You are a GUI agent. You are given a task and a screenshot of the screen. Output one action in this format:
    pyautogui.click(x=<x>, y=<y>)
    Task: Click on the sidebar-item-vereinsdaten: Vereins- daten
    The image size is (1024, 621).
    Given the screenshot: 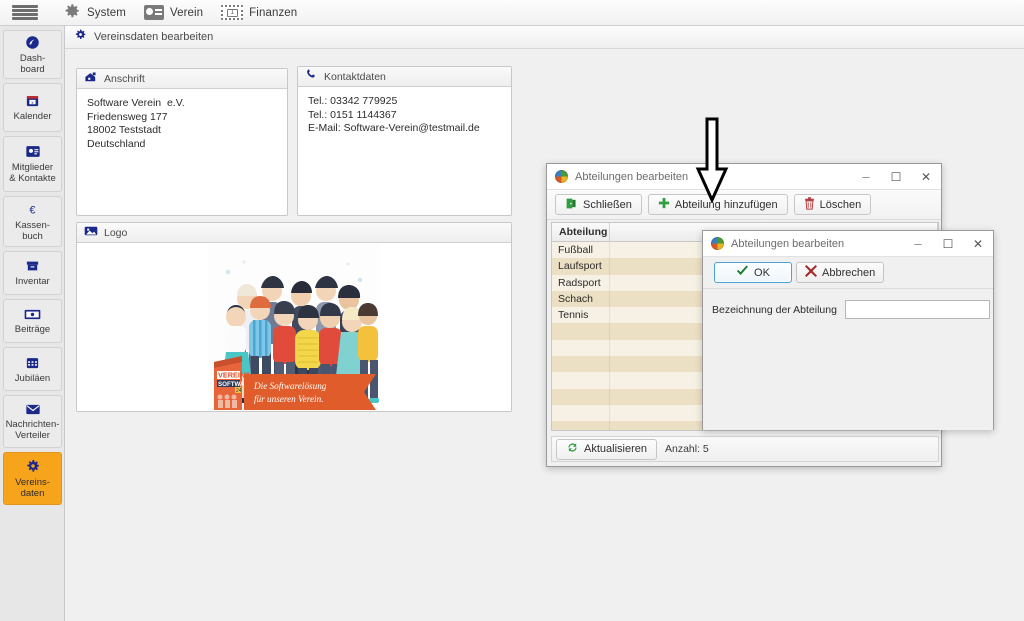 What is the action you would take?
    pyautogui.click(x=32, y=478)
    